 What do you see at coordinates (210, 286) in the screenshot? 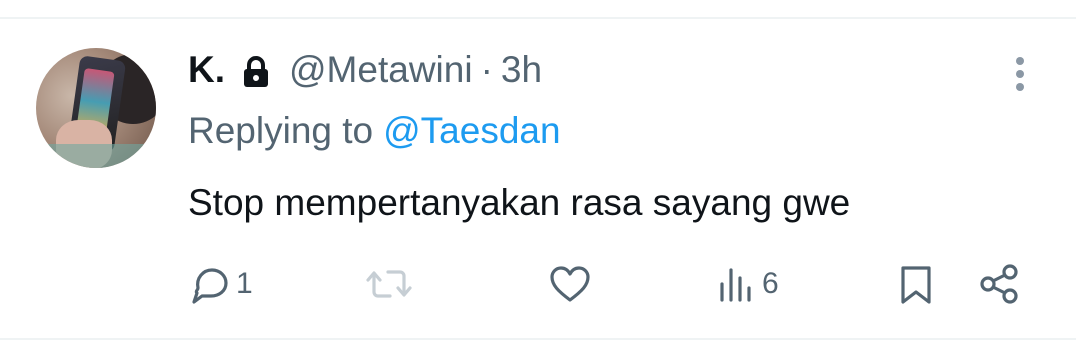
I see `reply-icon` at bounding box center [210, 286].